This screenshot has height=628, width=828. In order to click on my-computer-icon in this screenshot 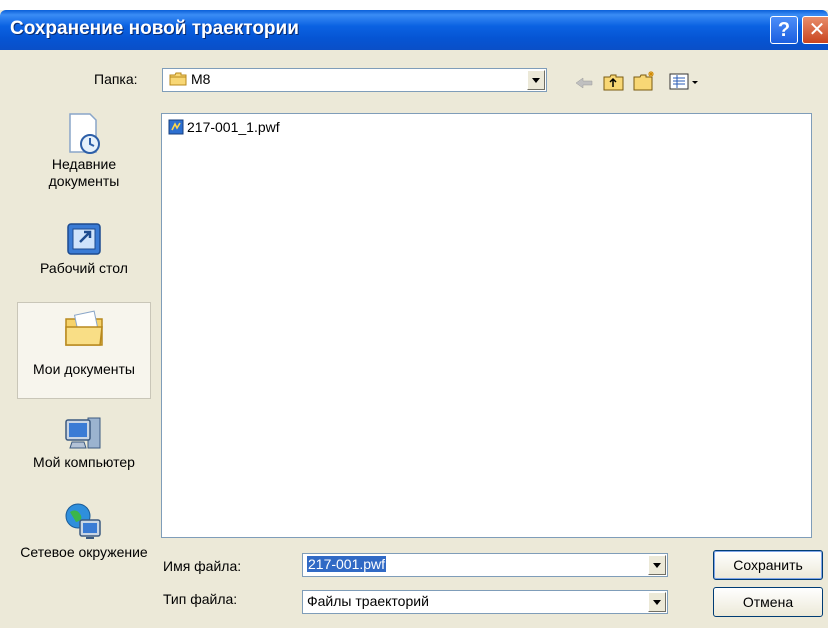, I will do `click(83, 433)`.